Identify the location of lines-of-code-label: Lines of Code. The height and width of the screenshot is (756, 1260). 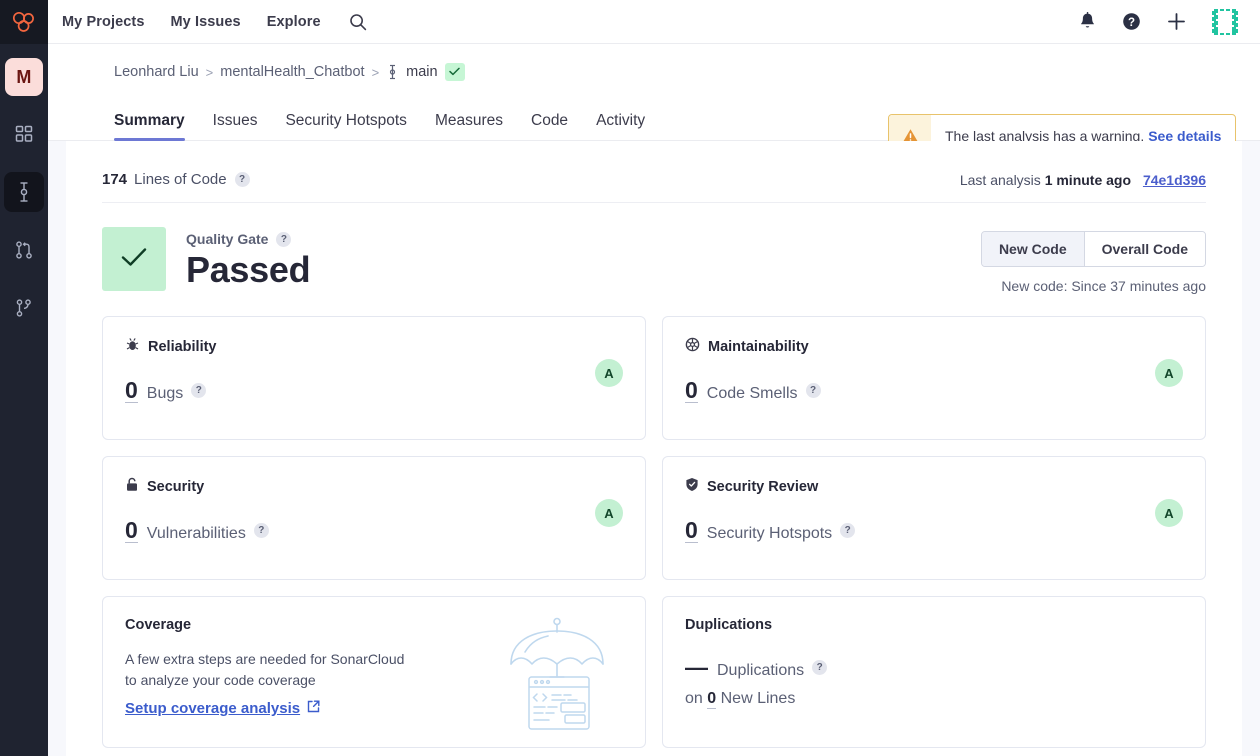
(180, 179).